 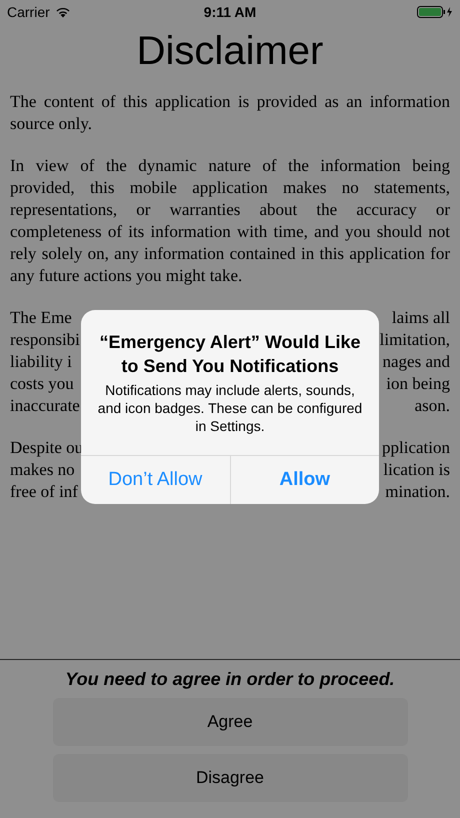 What do you see at coordinates (45, 340) in the screenshot?
I see `paragraph-fragment: responsibi` at bounding box center [45, 340].